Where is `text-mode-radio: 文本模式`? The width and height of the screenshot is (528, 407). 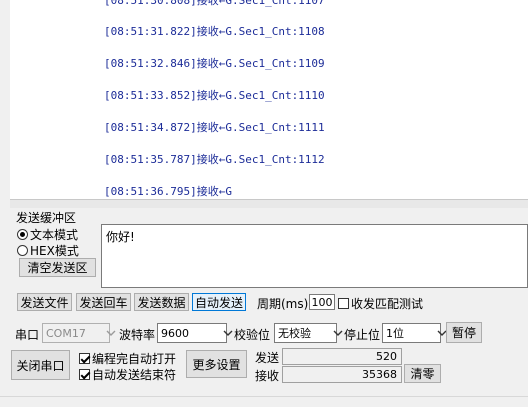
text-mode-radio: 文本模式 is located at coordinates (47, 234).